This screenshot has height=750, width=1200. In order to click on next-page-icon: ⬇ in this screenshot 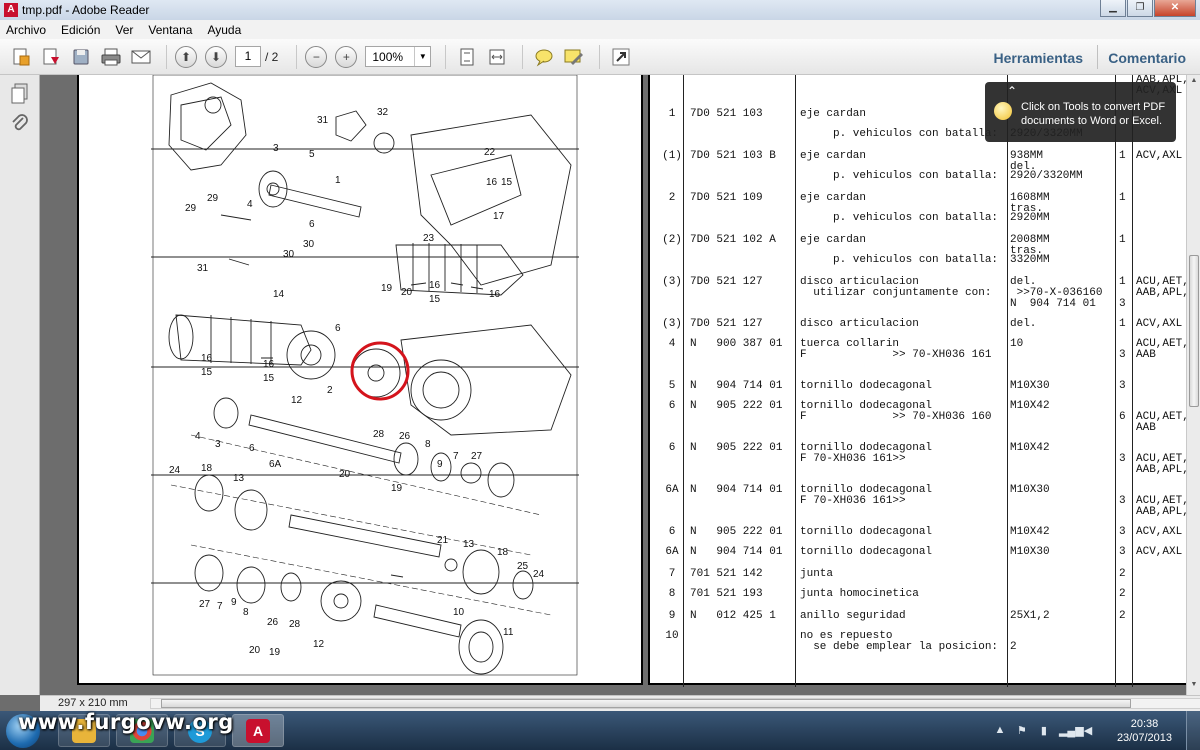, I will do `click(216, 56)`.